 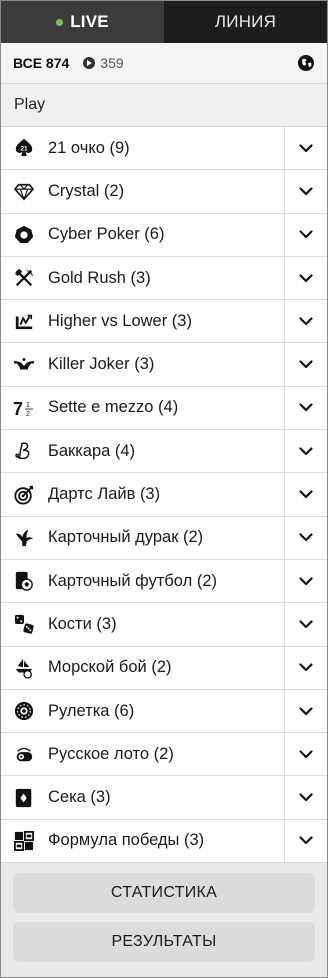 What do you see at coordinates (132, 580) in the screenshot?
I see `list-item-label: Карточный футбол (2)` at bounding box center [132, 580].